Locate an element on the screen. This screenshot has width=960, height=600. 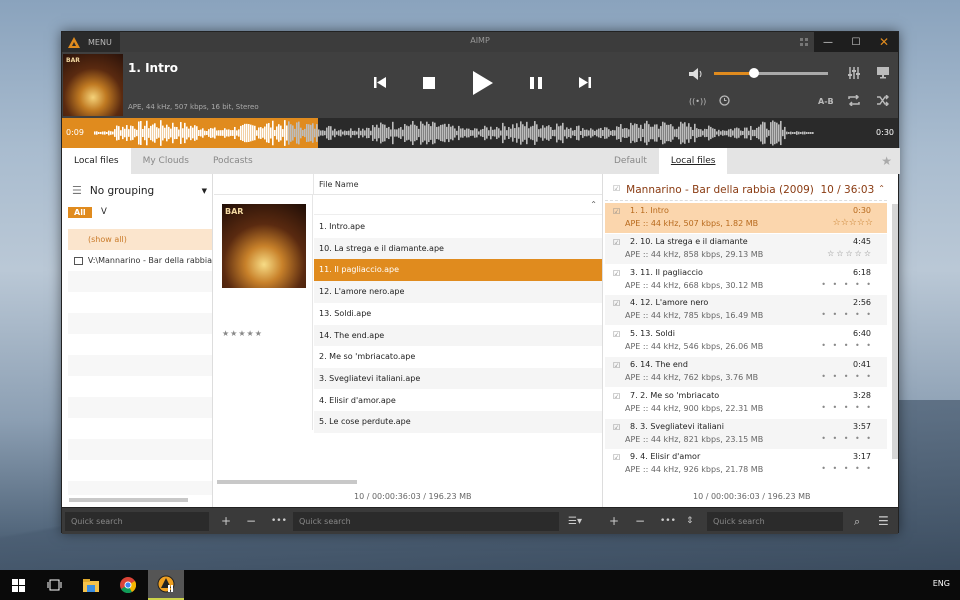
visualization-icon is located at coordinates (883, 74).